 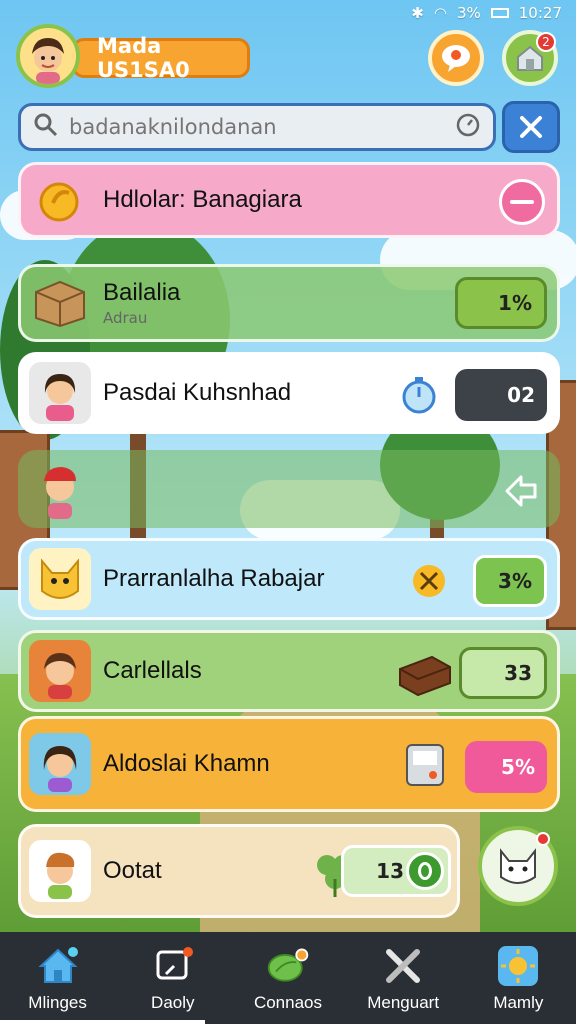 What do you see at coordinates (540, 13) in the screenshot?
I see `clock: 10:27` at bounding box center [540, 13].